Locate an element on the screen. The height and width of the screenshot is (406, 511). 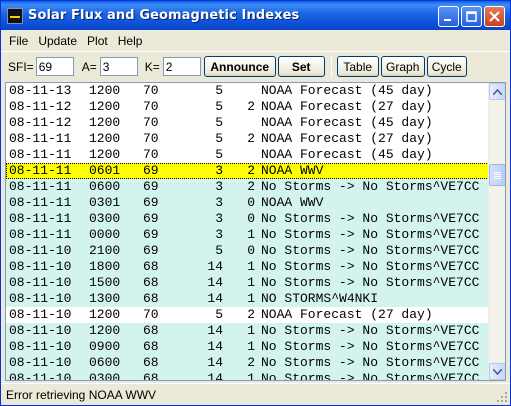
menu-plot: Plot is located at coordinates (97, 41).